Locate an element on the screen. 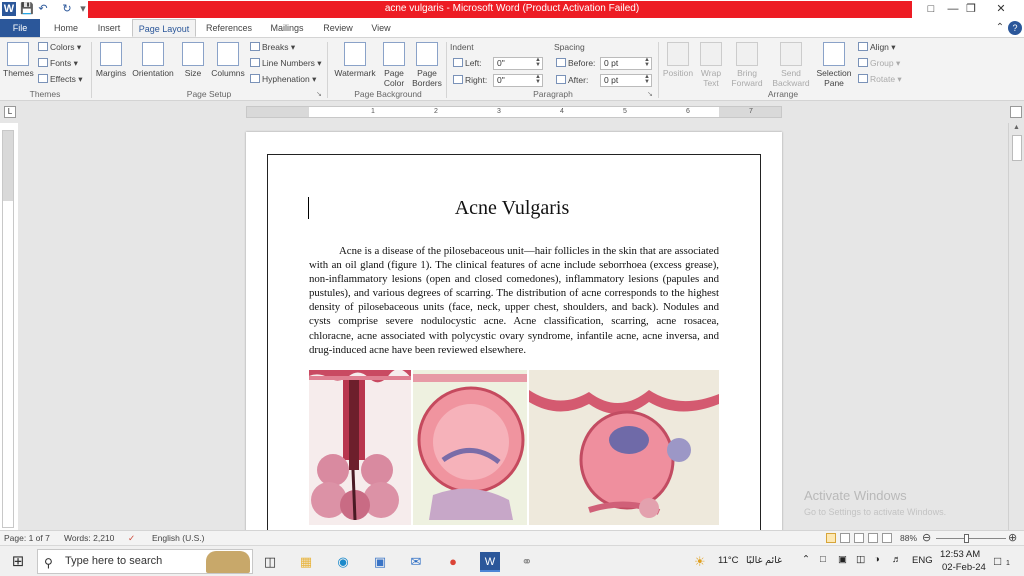 This screenshot has height=576, width=1024. figure-images is located at coordinates (514, 447).